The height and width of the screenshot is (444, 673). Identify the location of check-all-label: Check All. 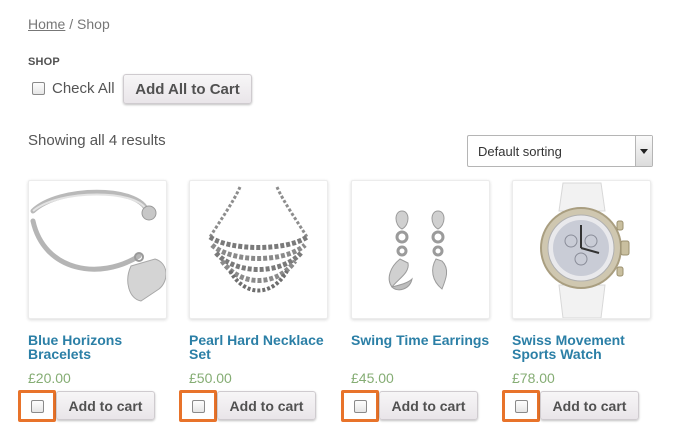
(83, 88).